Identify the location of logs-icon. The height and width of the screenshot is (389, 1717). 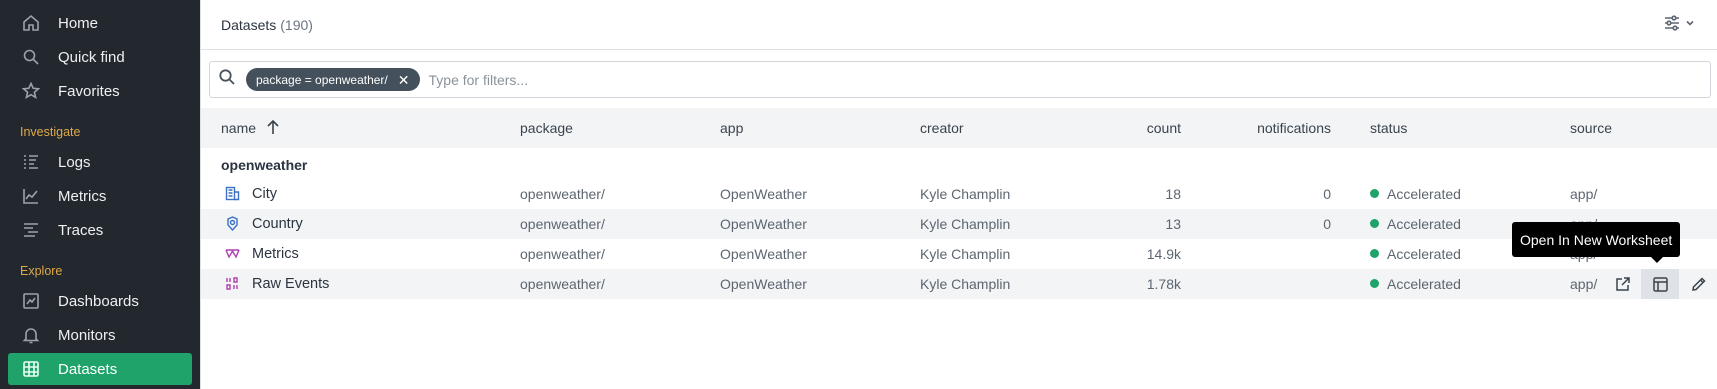
(31, 162).